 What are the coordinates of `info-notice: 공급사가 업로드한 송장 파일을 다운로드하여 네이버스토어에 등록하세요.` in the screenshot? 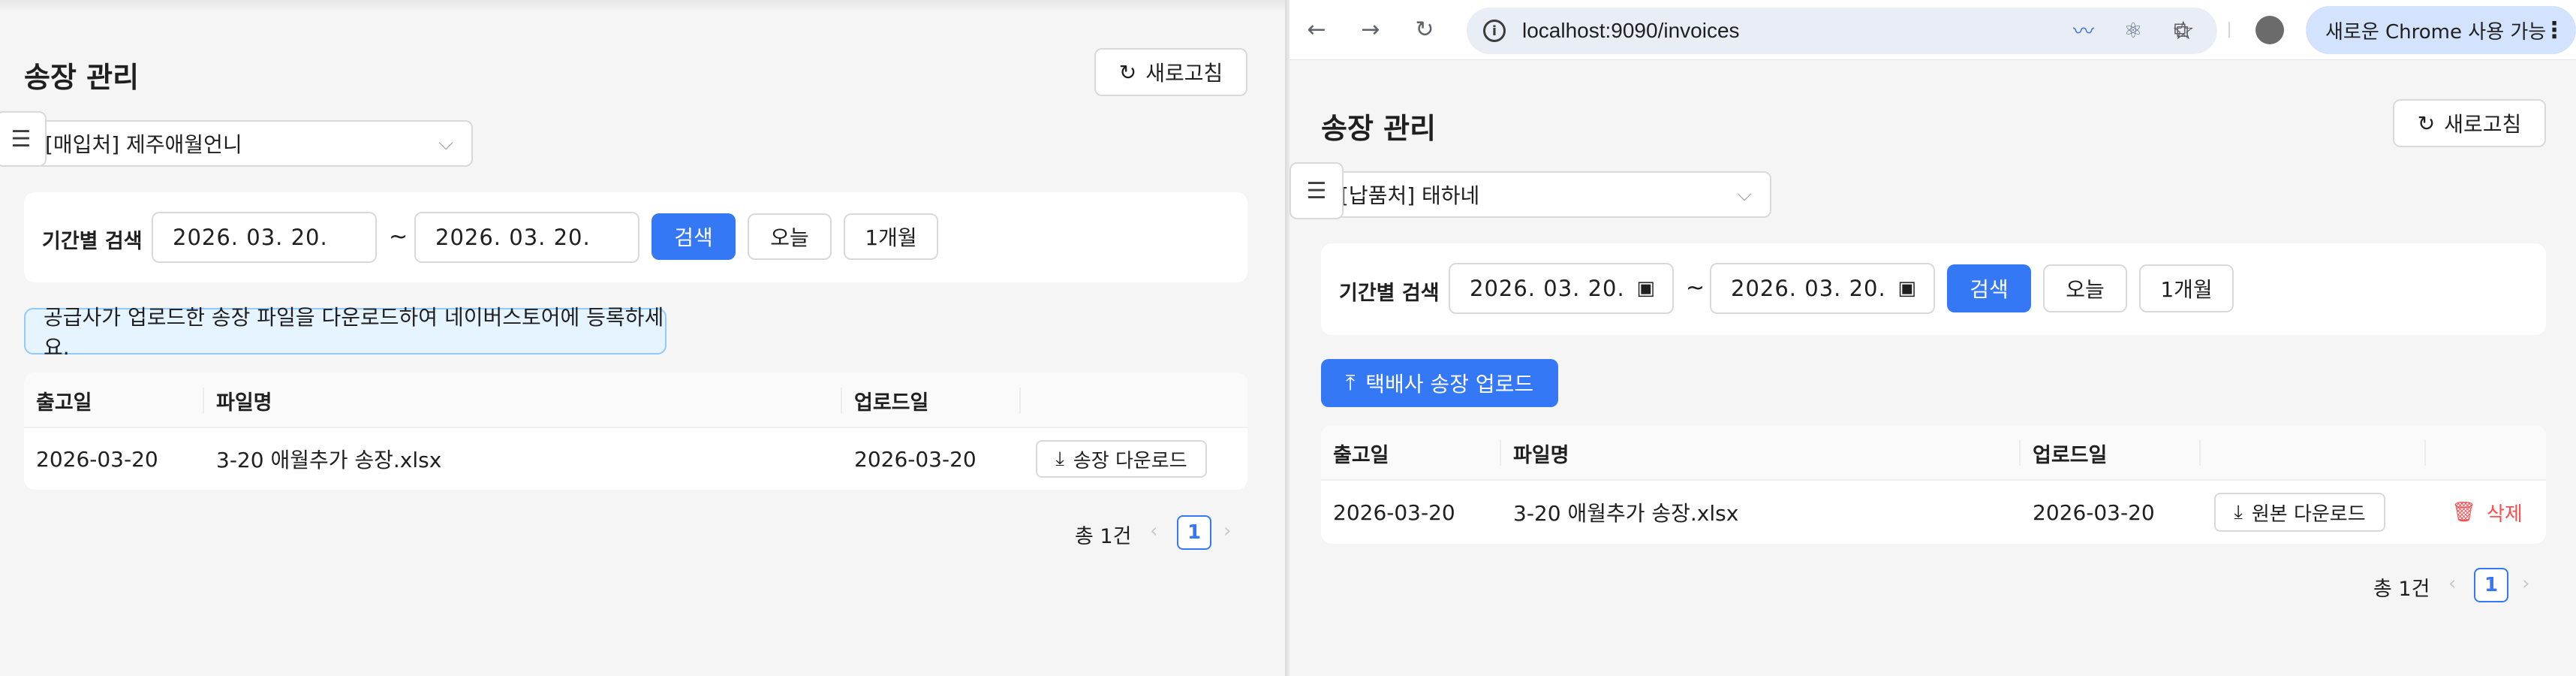 It's located at (345, 332).